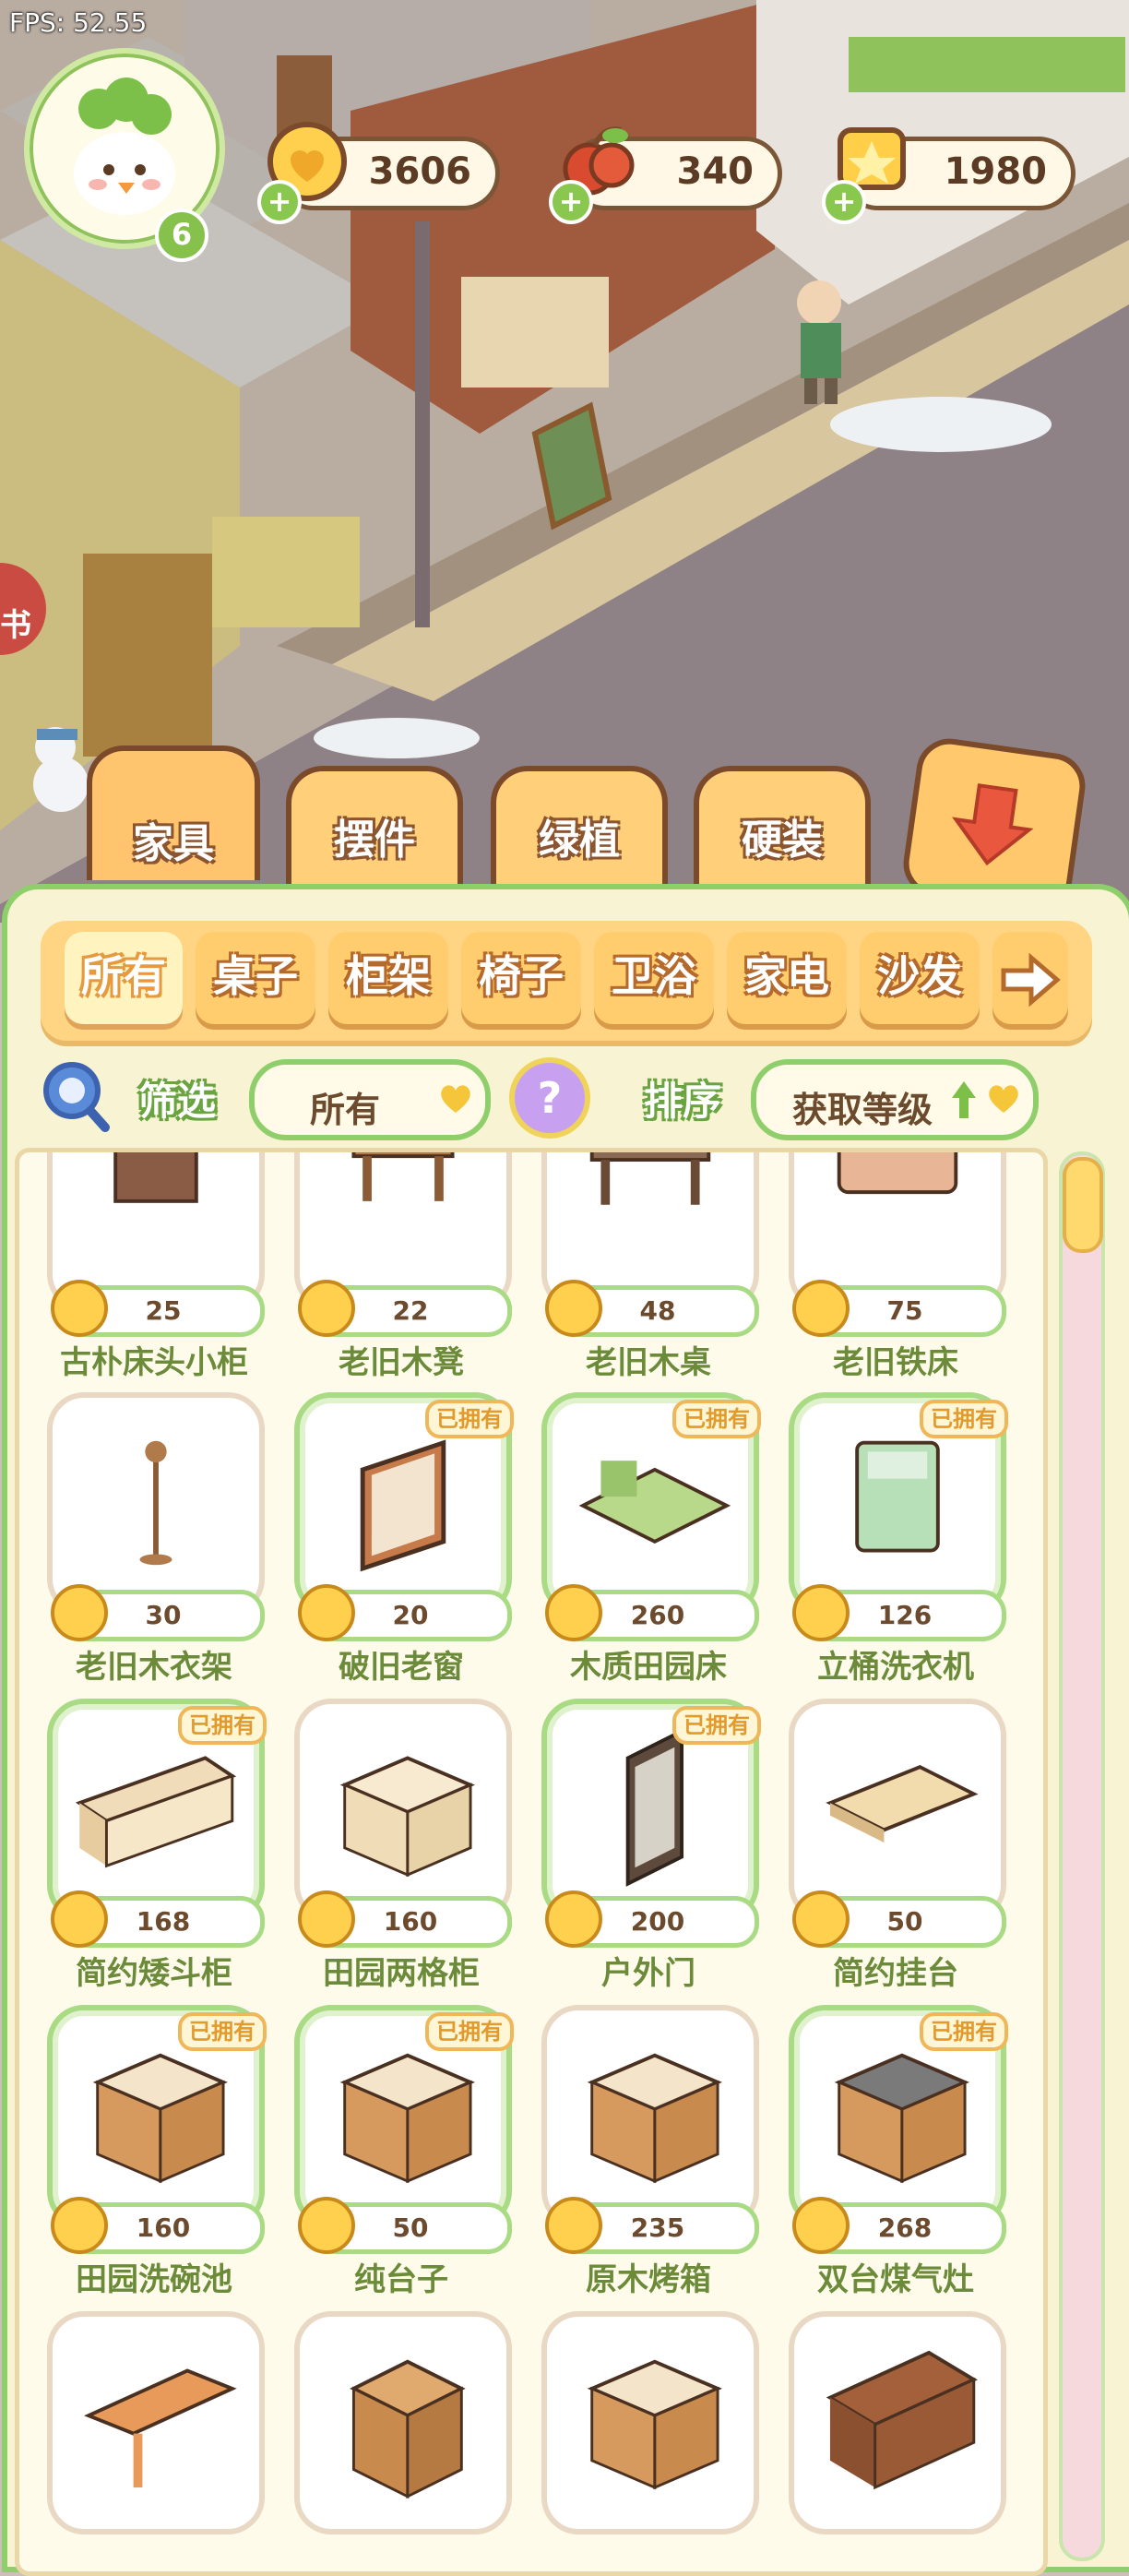 This screenshot has width=1129, height=2576. I want to click on add-fruit-button: +, so click(571, 202).